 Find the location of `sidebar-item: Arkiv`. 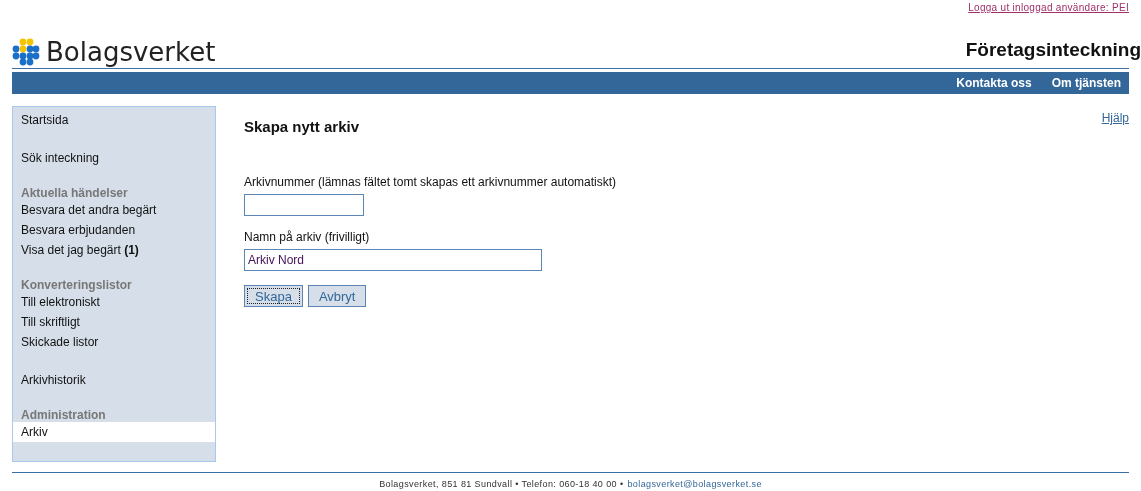

sidebar-item: Arkiv is located at coordinates (114, 432).